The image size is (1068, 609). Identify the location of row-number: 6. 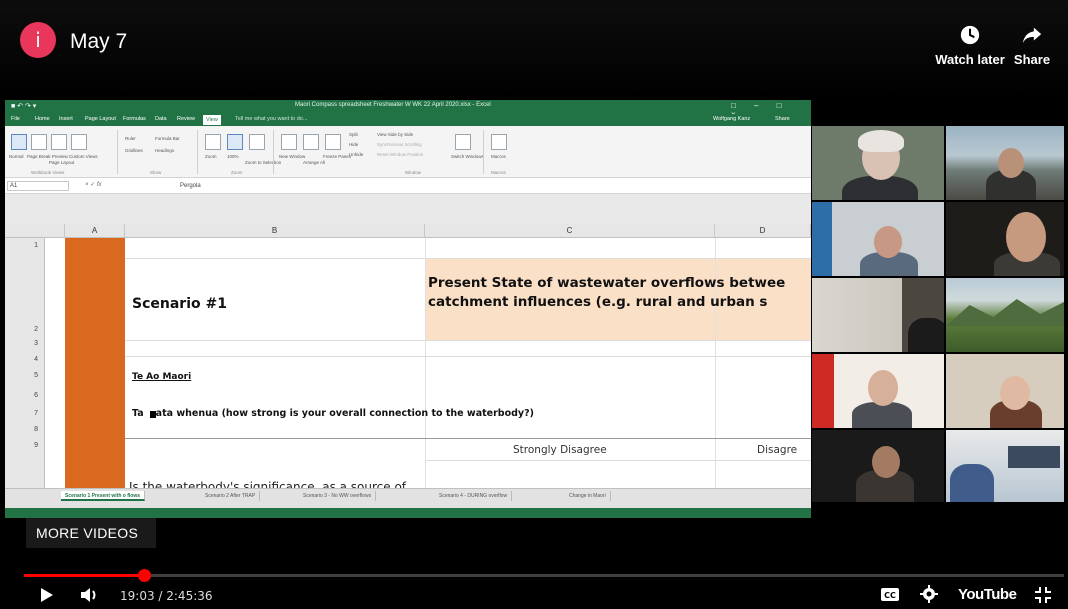
(36, 395).